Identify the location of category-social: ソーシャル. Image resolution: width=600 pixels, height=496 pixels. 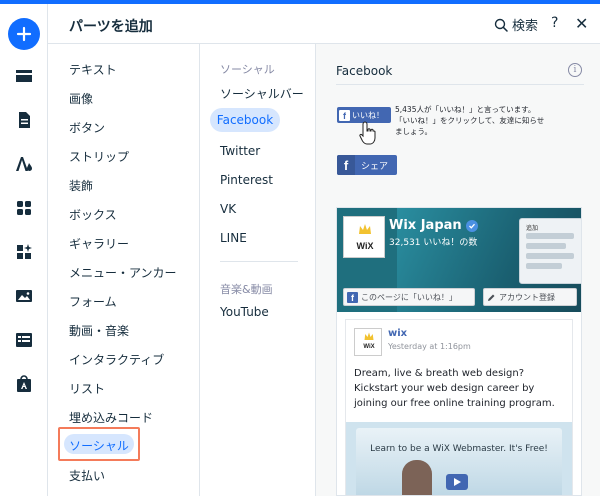
(99, 446).